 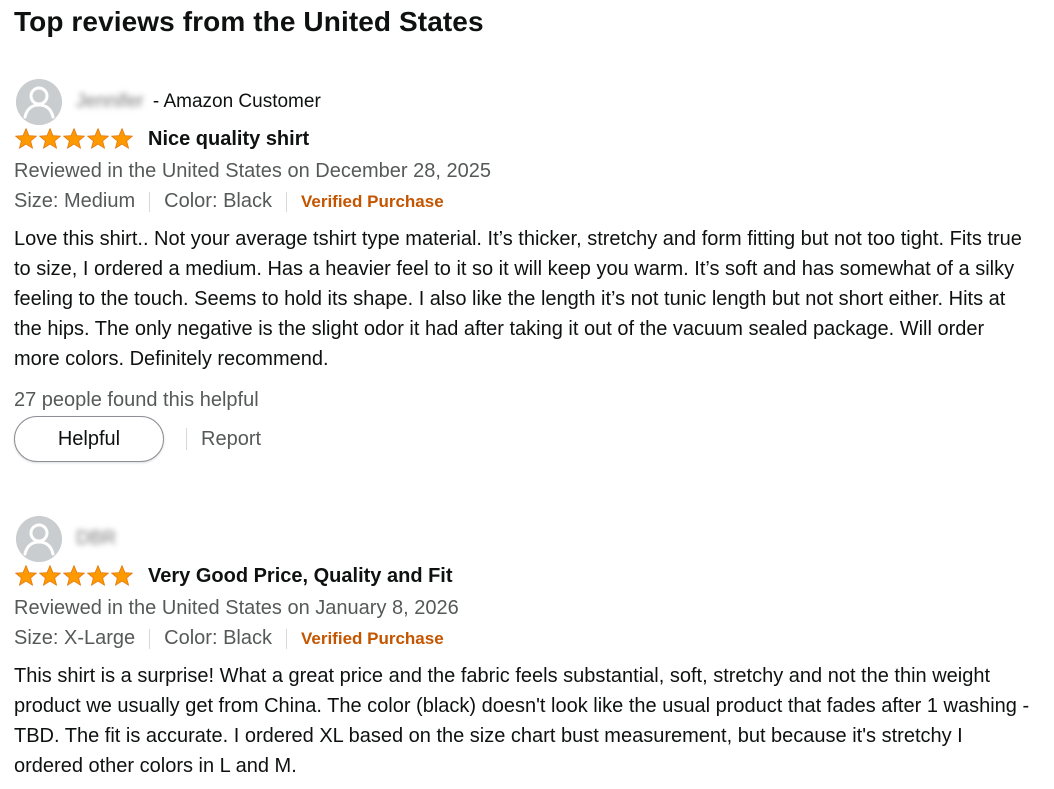 I want to click on size-variant: Size: Medium, so click(x=74, y=201).